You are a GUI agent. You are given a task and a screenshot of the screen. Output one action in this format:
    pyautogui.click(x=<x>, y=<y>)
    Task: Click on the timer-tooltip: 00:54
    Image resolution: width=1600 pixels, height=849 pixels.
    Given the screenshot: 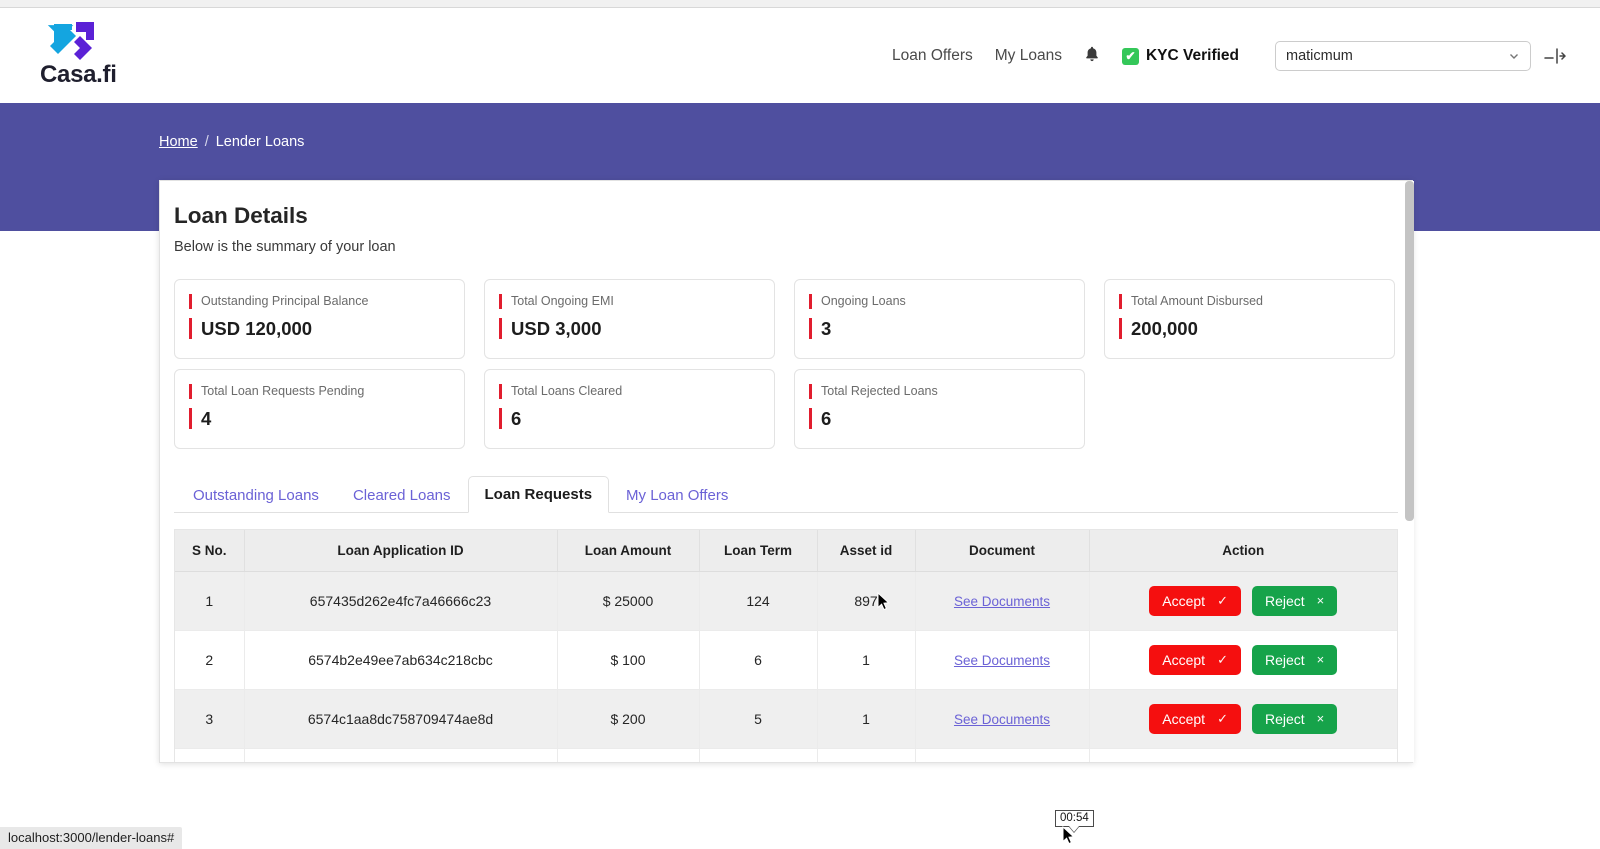 What is the action you would take?
    pyautogui.click(x=1074, y=818)
    